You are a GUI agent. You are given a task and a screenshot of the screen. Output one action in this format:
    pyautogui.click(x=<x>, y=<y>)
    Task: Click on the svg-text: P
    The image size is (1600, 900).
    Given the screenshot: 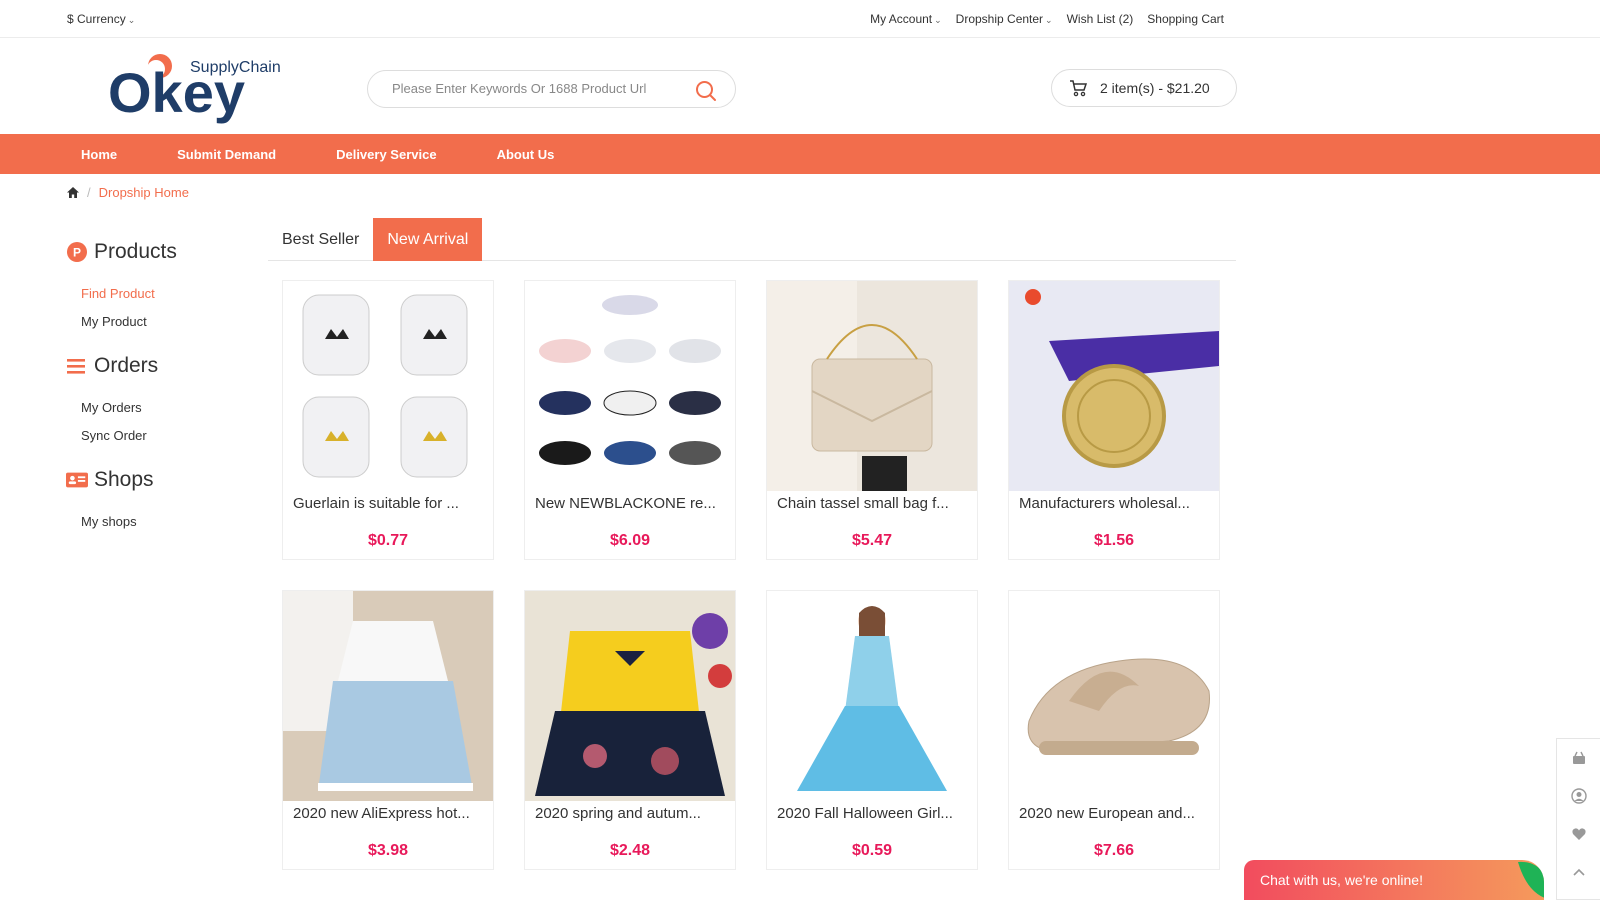 What is the action you would take?
    pyautogui.click(x=77, y=253)
    